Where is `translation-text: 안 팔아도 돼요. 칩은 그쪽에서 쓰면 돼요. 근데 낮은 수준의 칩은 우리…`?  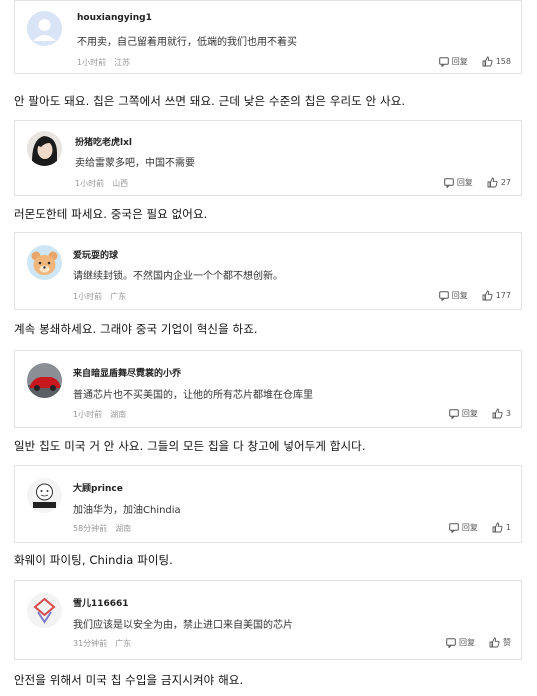 translation-text: 안 팔아도 돼요. 칩은 그쪽에서 쓰면 돼요. 근데 낮은 수준의 칩은 우리… is located at coordinates (210, 101).